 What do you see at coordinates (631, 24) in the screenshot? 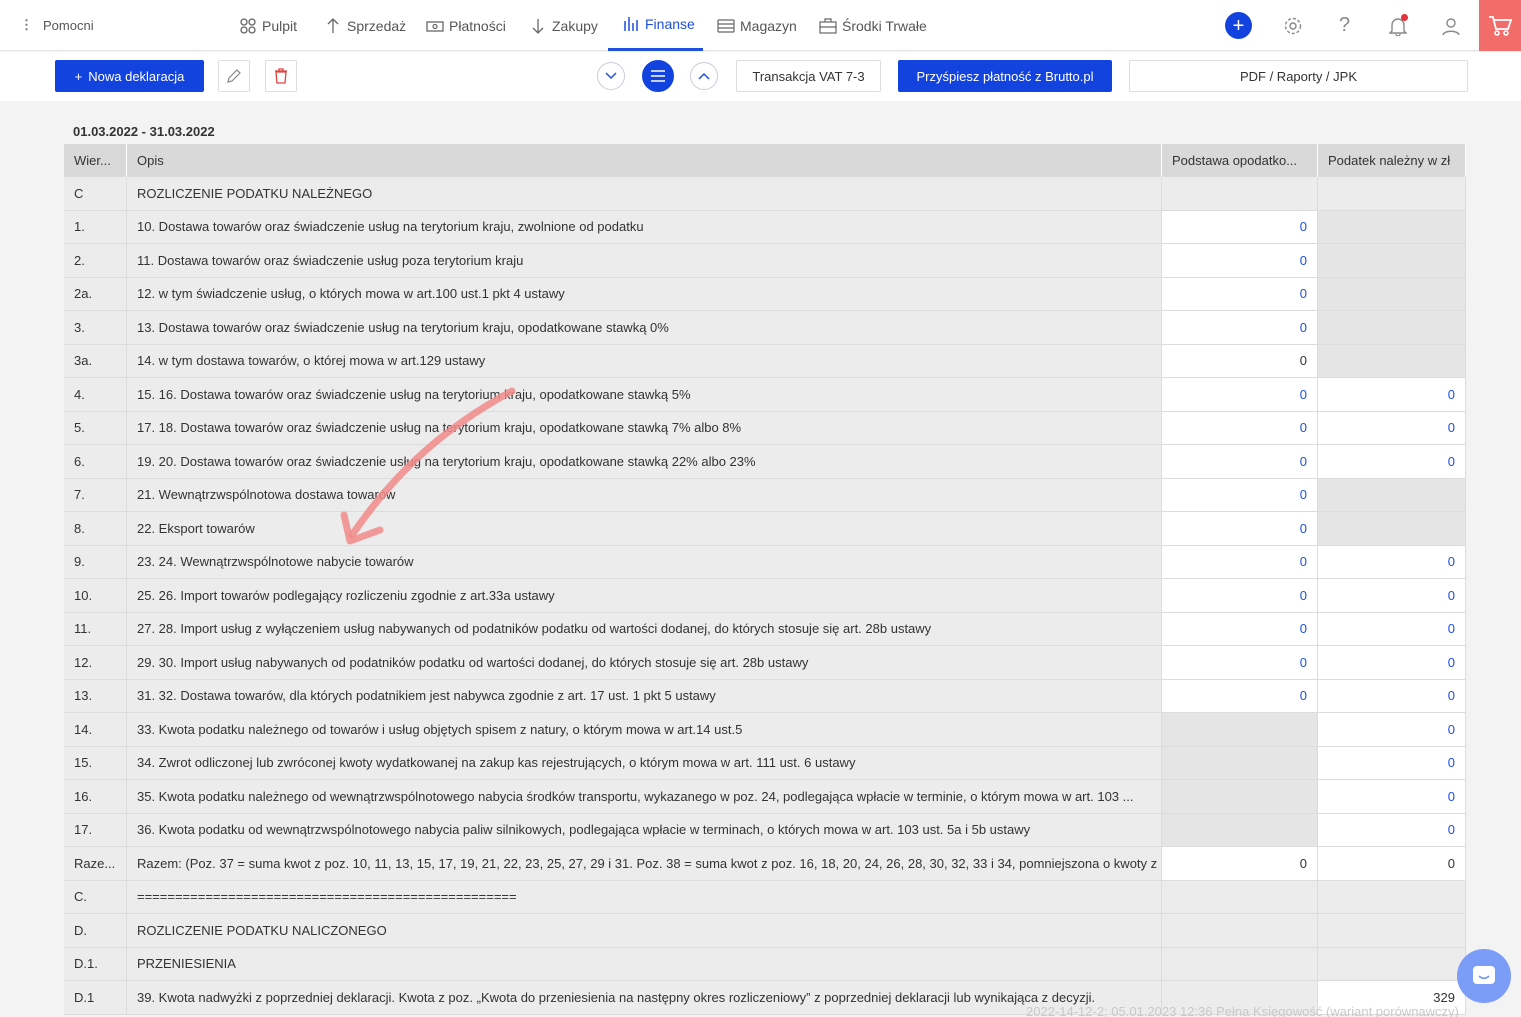
I see `bar-chart-icon` at bounding box center [631, 24].